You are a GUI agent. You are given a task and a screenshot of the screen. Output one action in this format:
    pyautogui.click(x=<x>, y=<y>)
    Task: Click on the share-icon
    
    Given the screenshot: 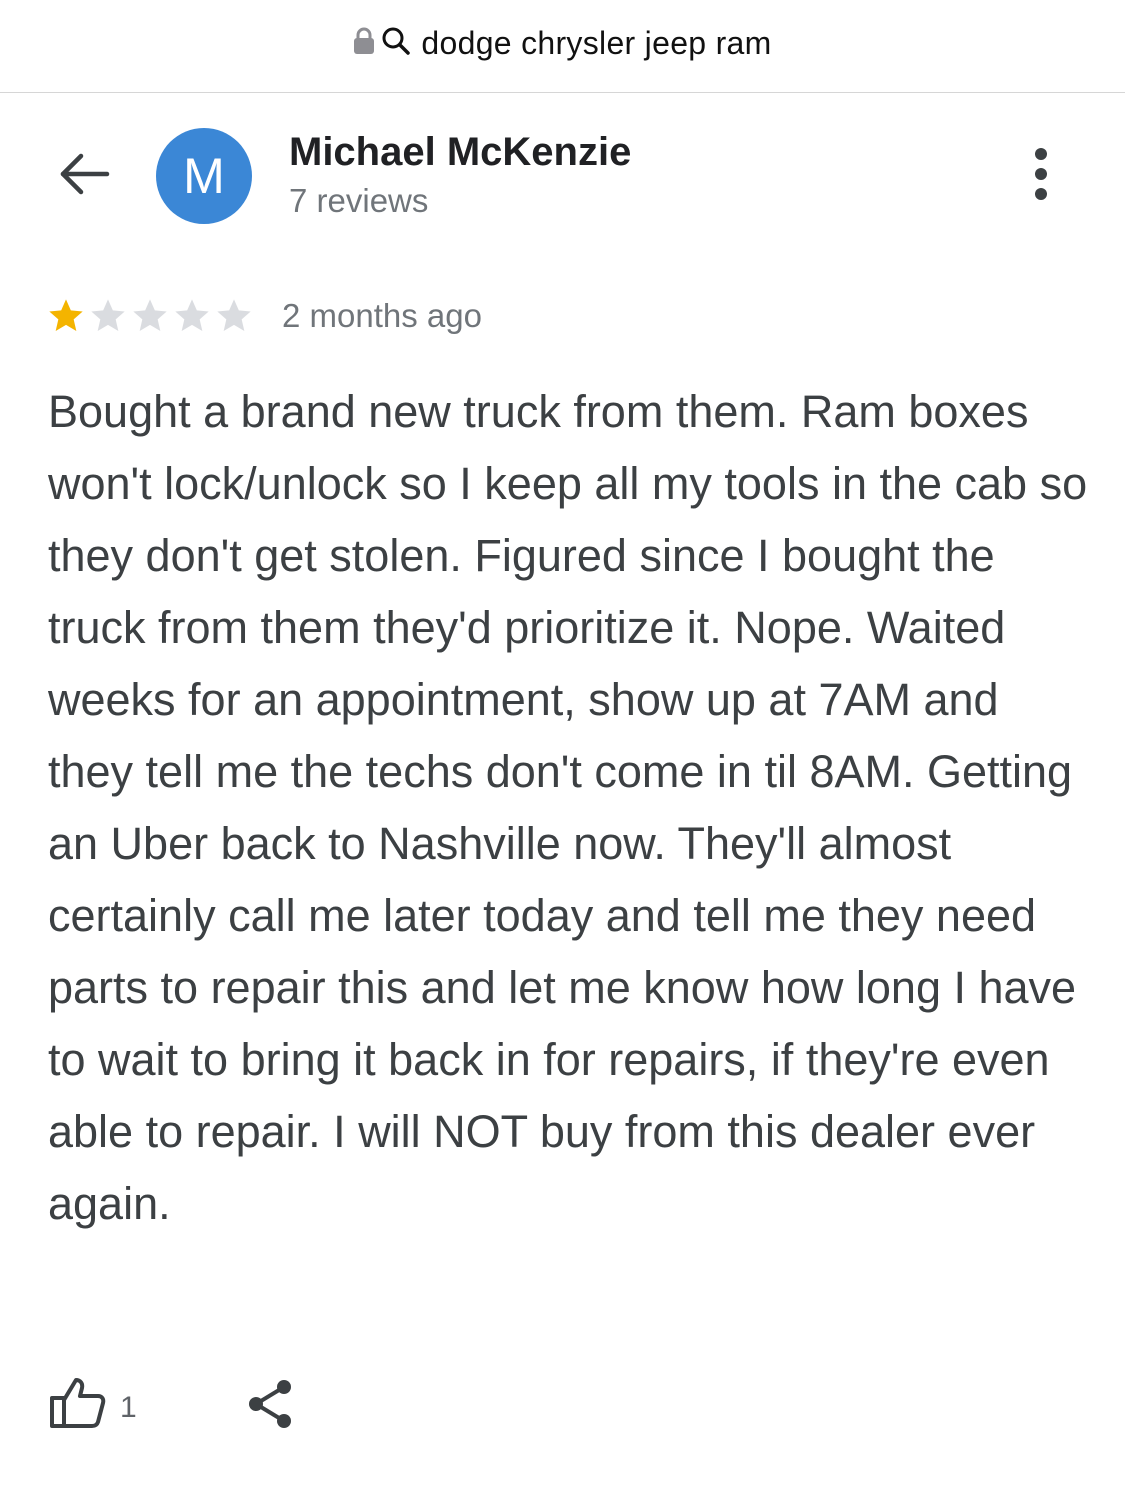 What is the action you would take?
    pyautogui.click(x=270, y=1406)
    